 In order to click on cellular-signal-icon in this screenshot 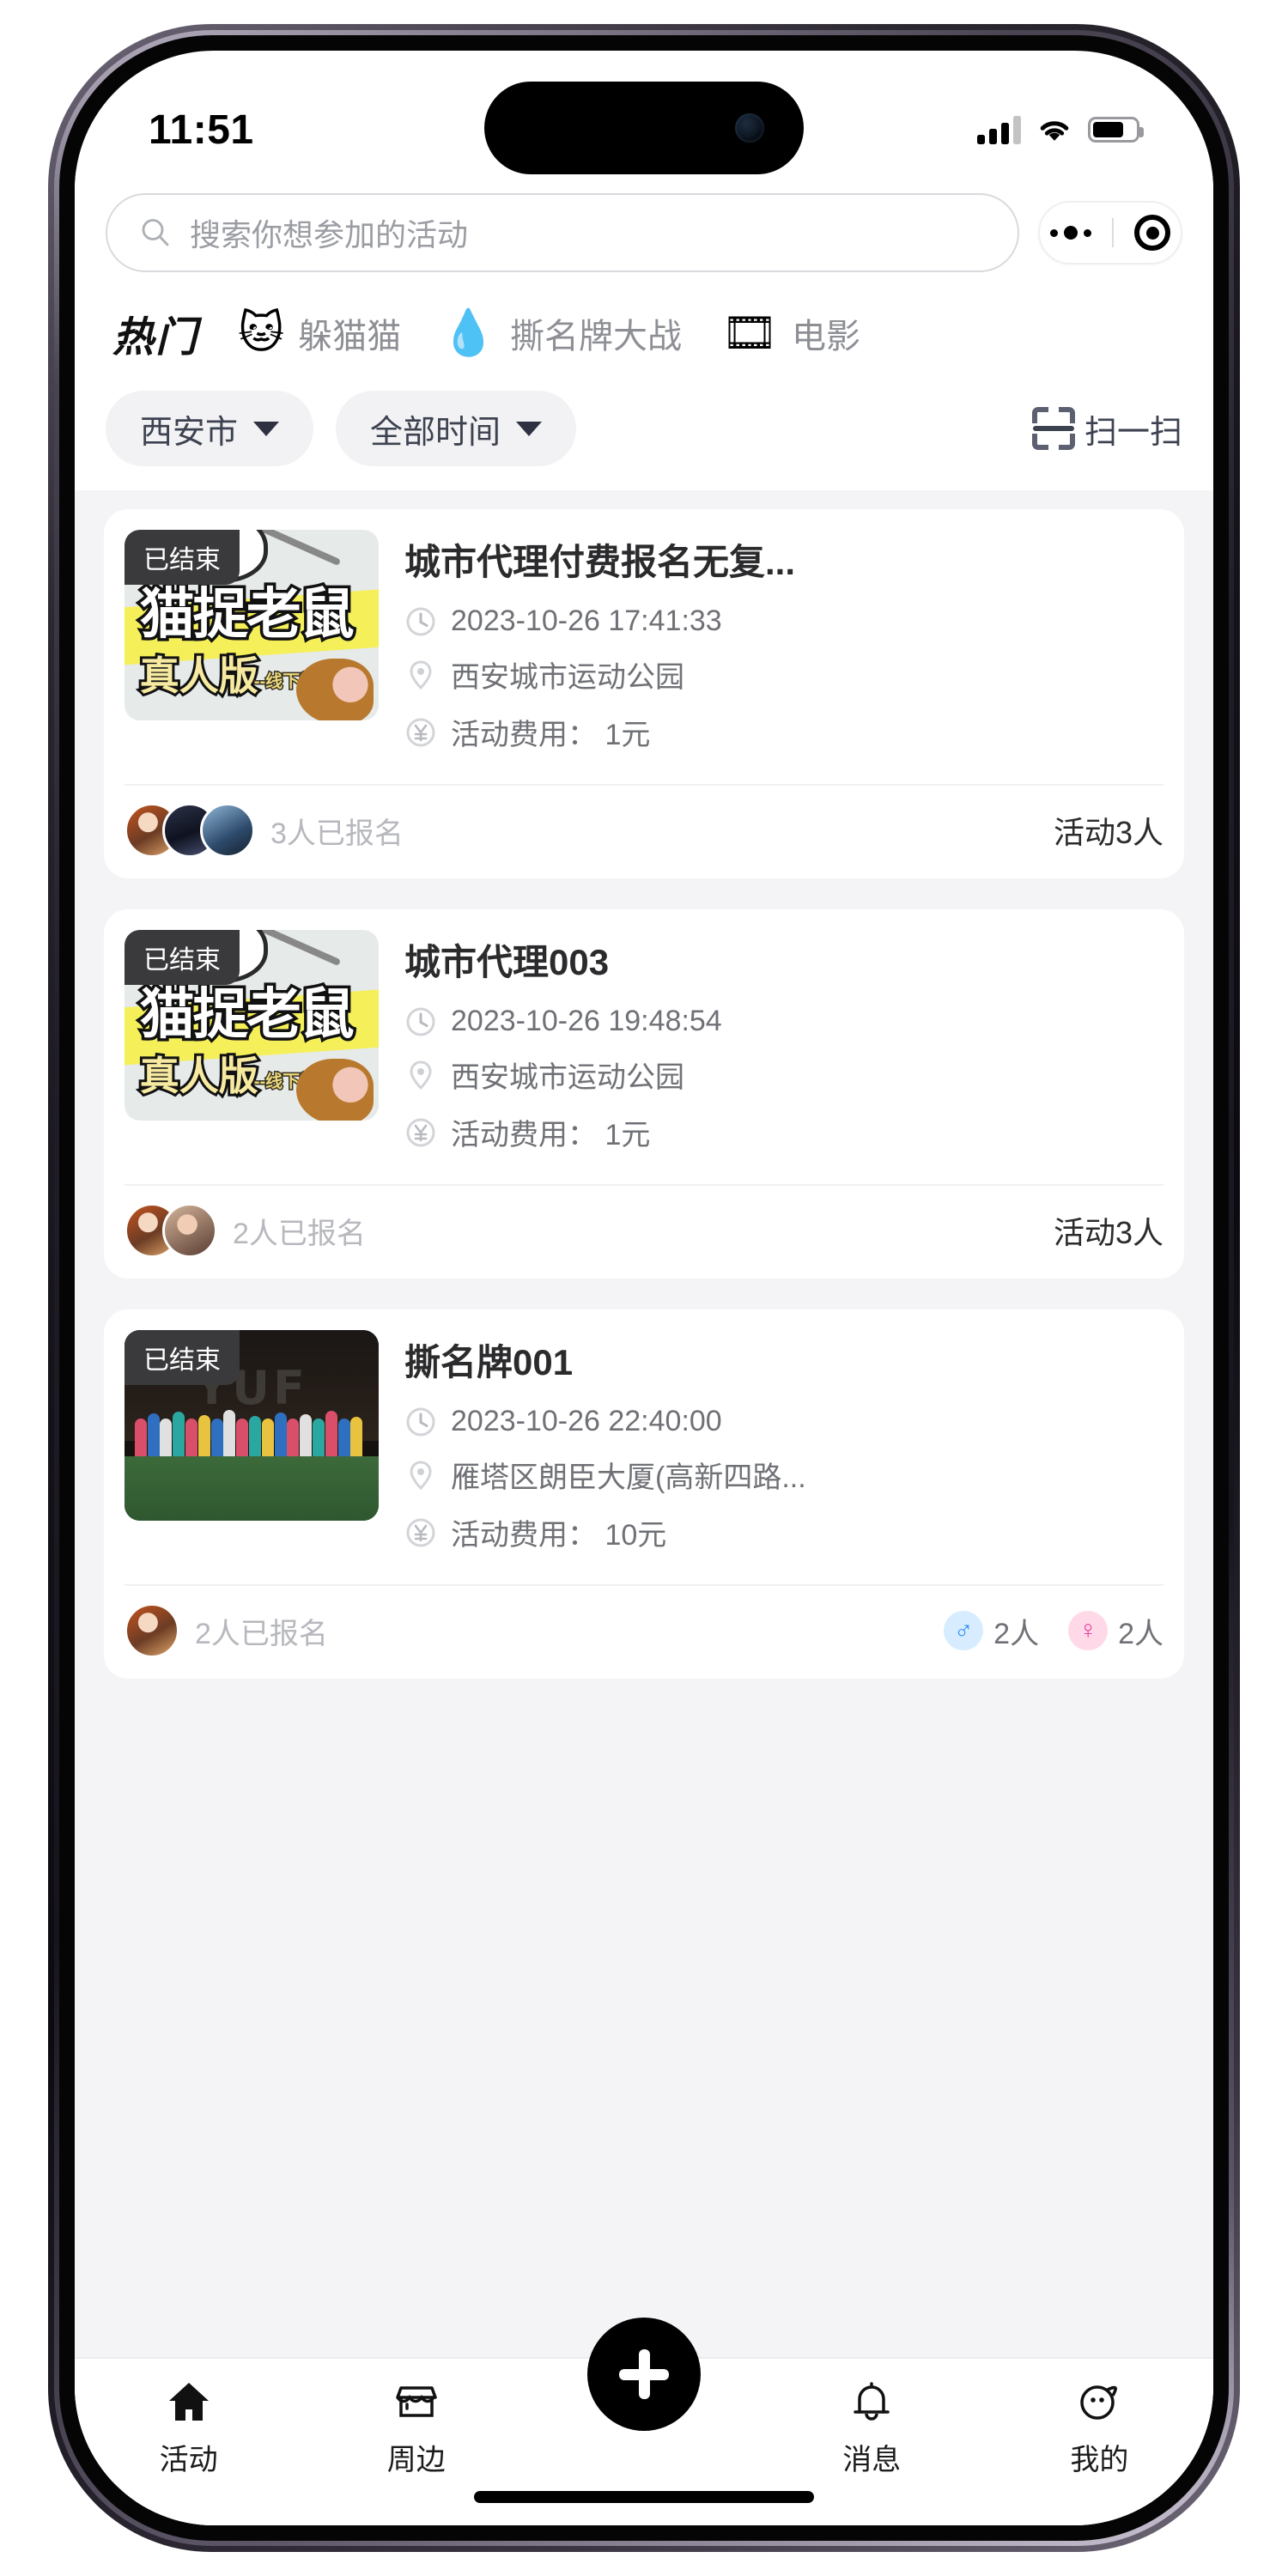, I will do `click(999, 129)`.